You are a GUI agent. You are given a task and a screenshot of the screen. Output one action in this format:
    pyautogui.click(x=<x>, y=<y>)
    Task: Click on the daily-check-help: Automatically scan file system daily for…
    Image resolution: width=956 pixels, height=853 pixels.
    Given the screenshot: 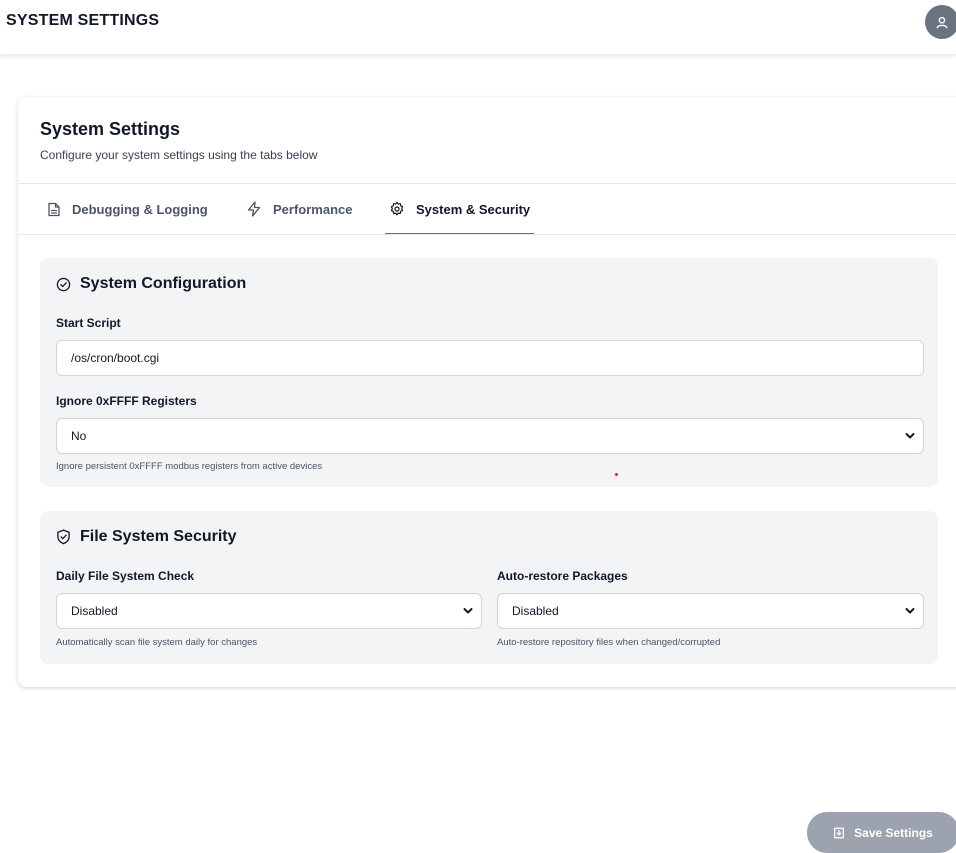 What is the action you would take?
    pyautogui.click(x=157, y=642)
    